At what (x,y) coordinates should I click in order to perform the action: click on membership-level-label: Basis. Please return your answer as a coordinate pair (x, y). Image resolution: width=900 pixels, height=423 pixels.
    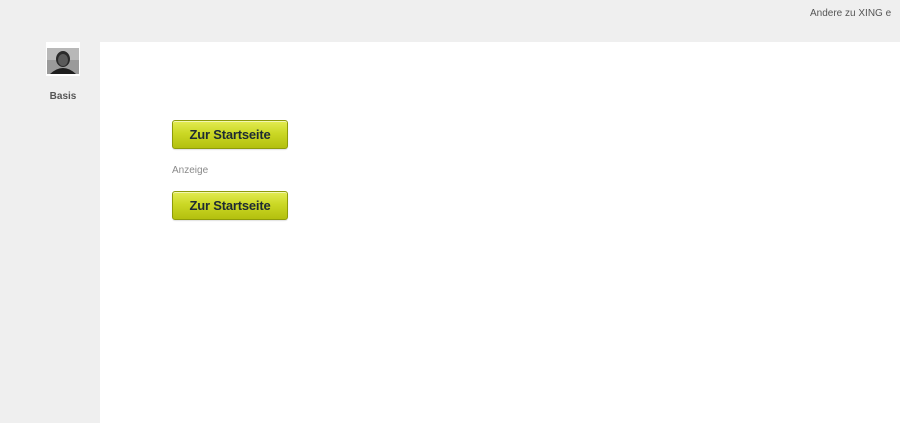
    Looking at the image, I should click on (63, 96).